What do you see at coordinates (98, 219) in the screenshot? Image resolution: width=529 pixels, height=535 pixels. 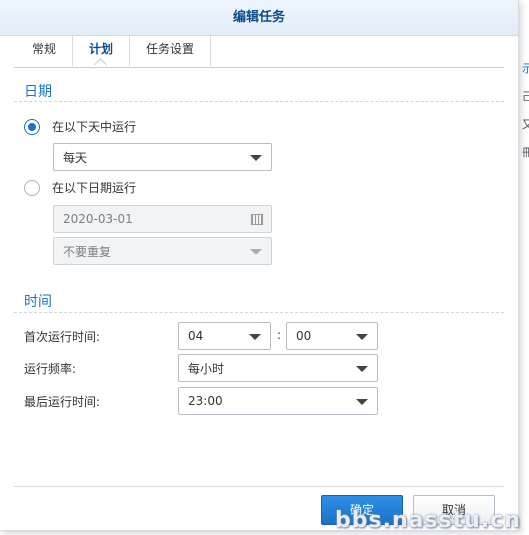 I see `date-value: 2020-03-01` at bounding box center [98, 219].